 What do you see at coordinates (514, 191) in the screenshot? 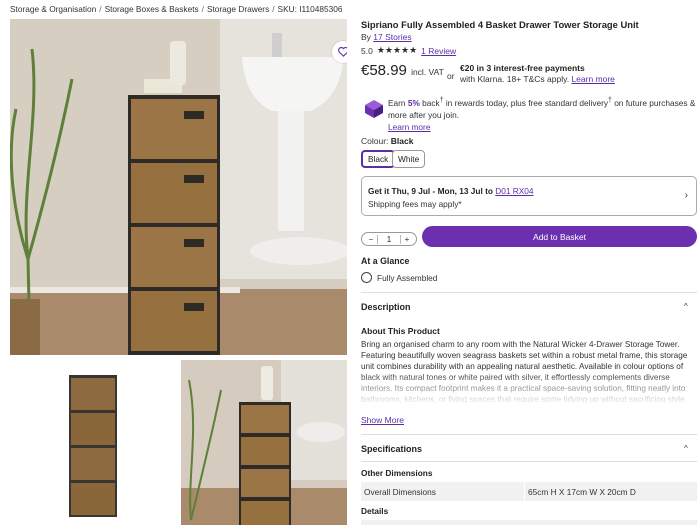
I see `postcode-link: D01 RX04` at bounding box center [514, 191].